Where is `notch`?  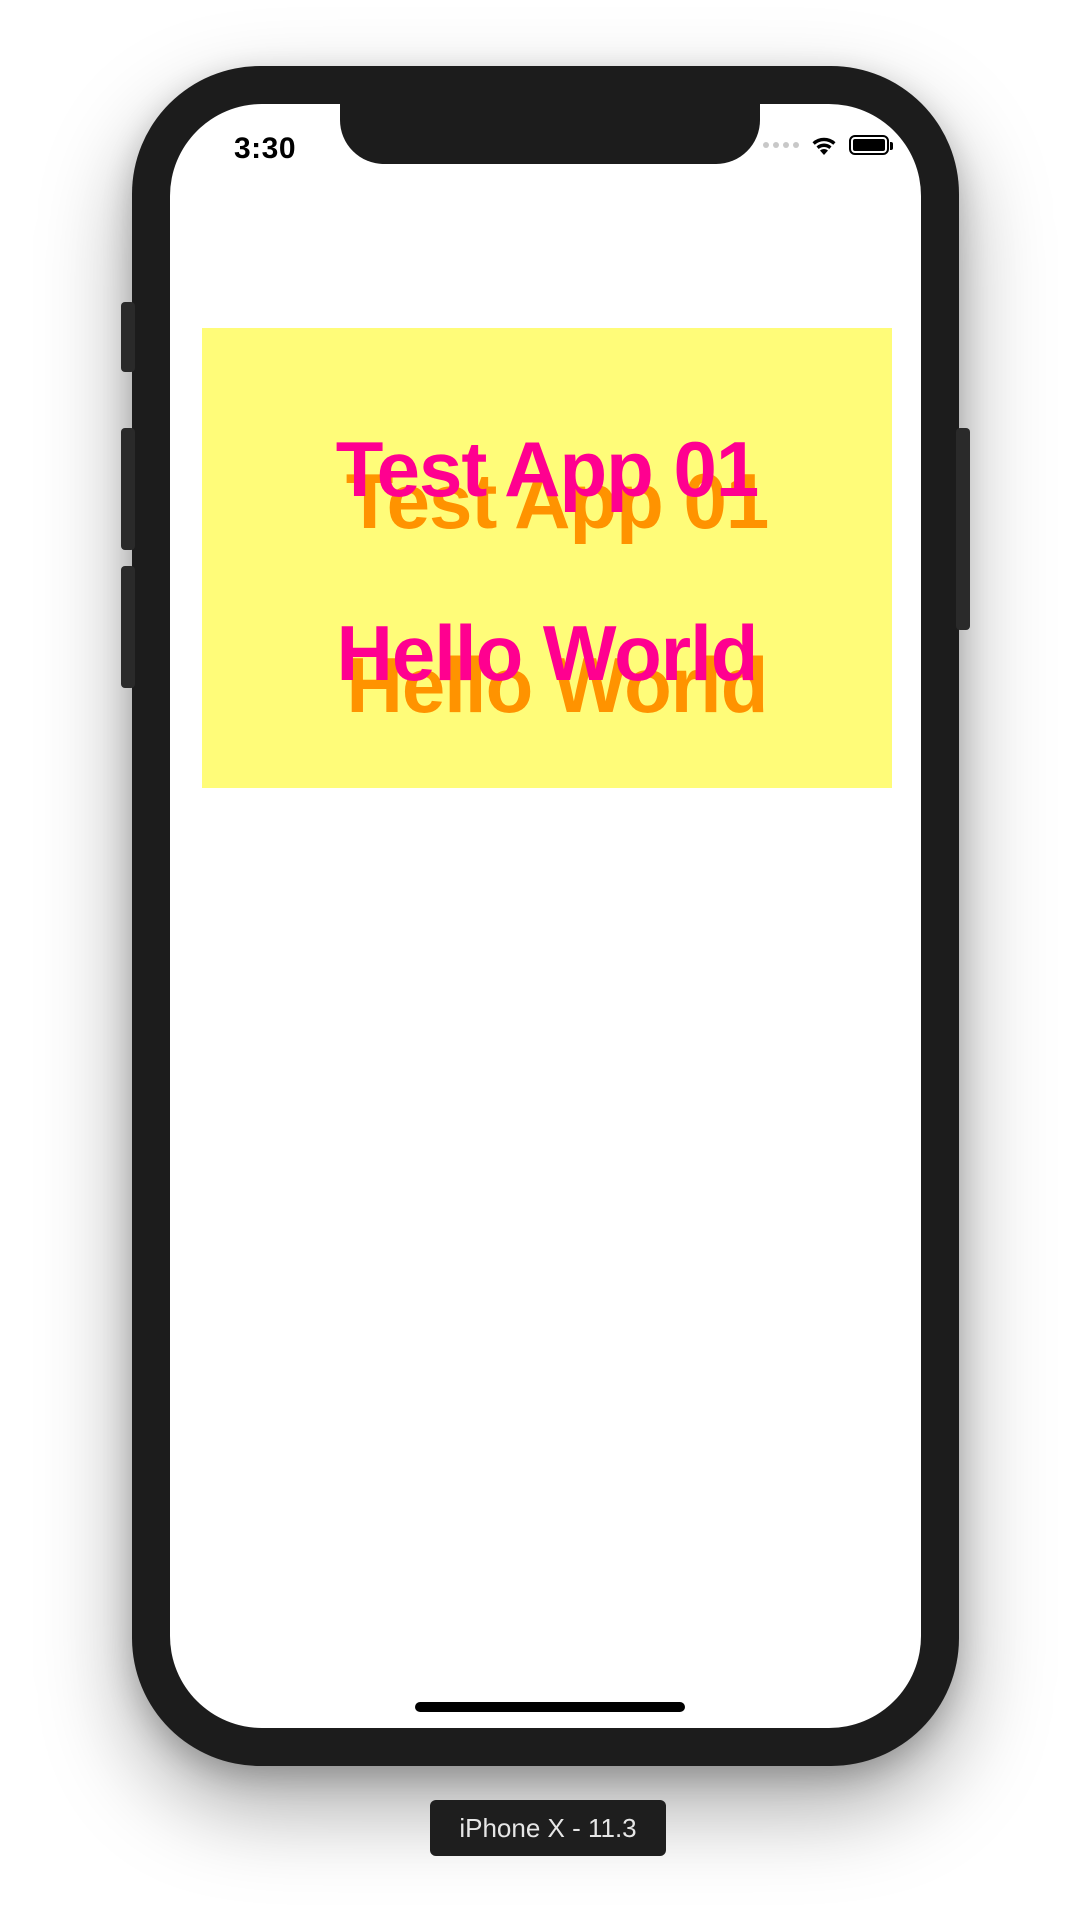 notch is located at coordinates (550, 134).